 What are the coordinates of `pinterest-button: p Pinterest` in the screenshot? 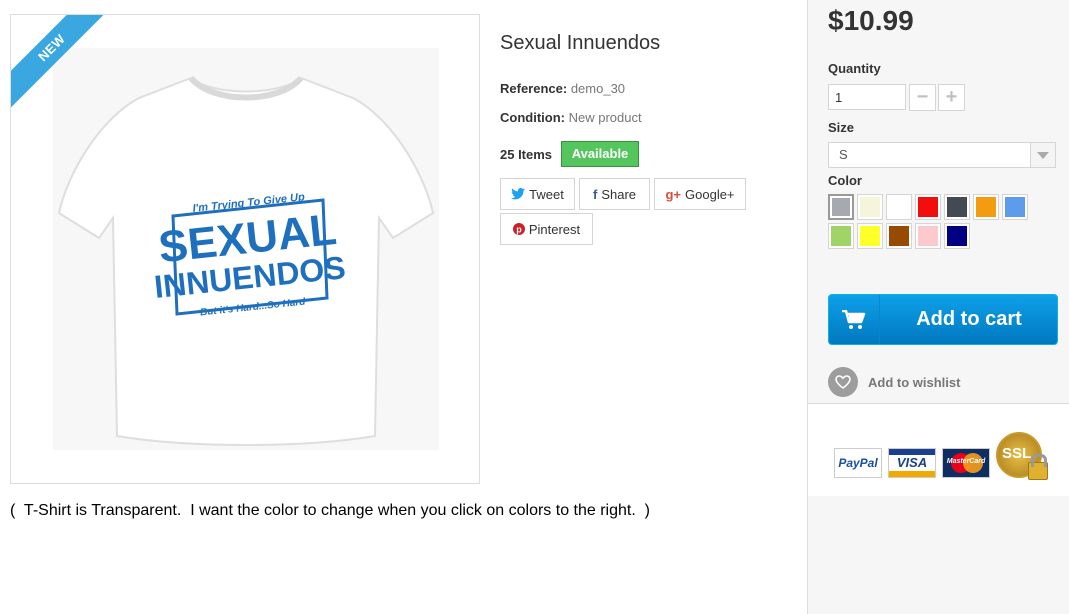 It's located at (546, 229).